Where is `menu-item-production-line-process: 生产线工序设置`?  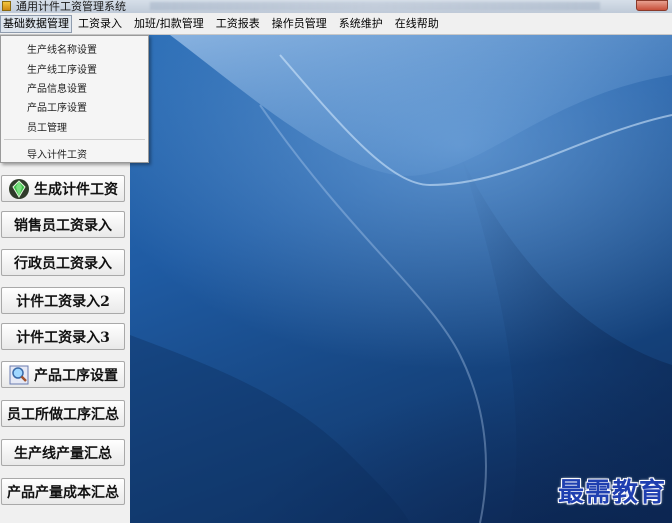
menu-item-production-line-process: 生产线工序设置 is located at coordinates (62, 68).